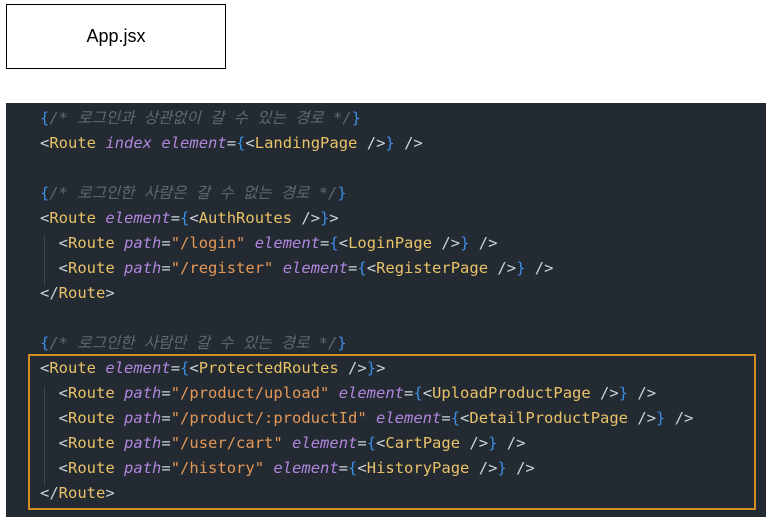  Describe the element at coordinates (511, 393) in the screenshot. I see `code-component: UploadProductPage` at that location.